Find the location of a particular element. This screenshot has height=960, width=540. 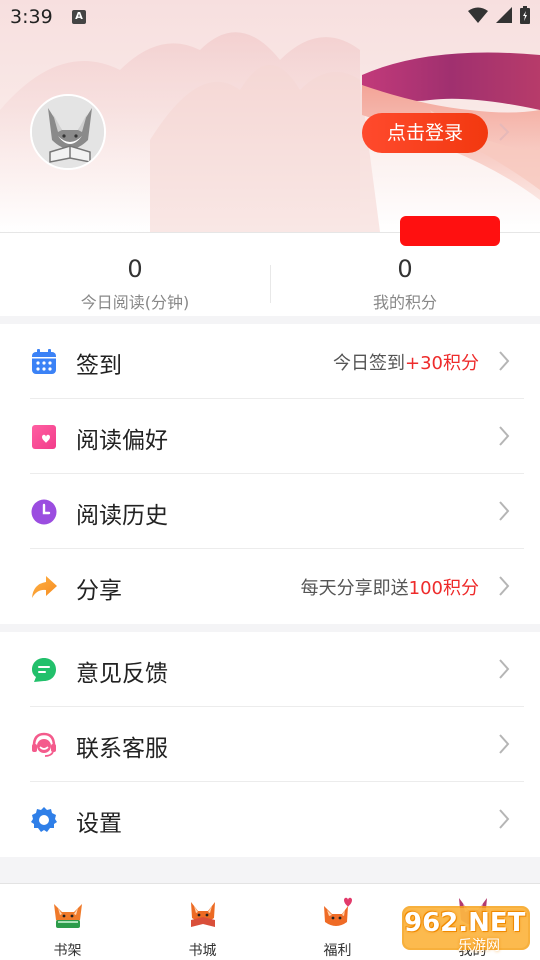

tab-label: 书城 is located at coordinates (202, 951).